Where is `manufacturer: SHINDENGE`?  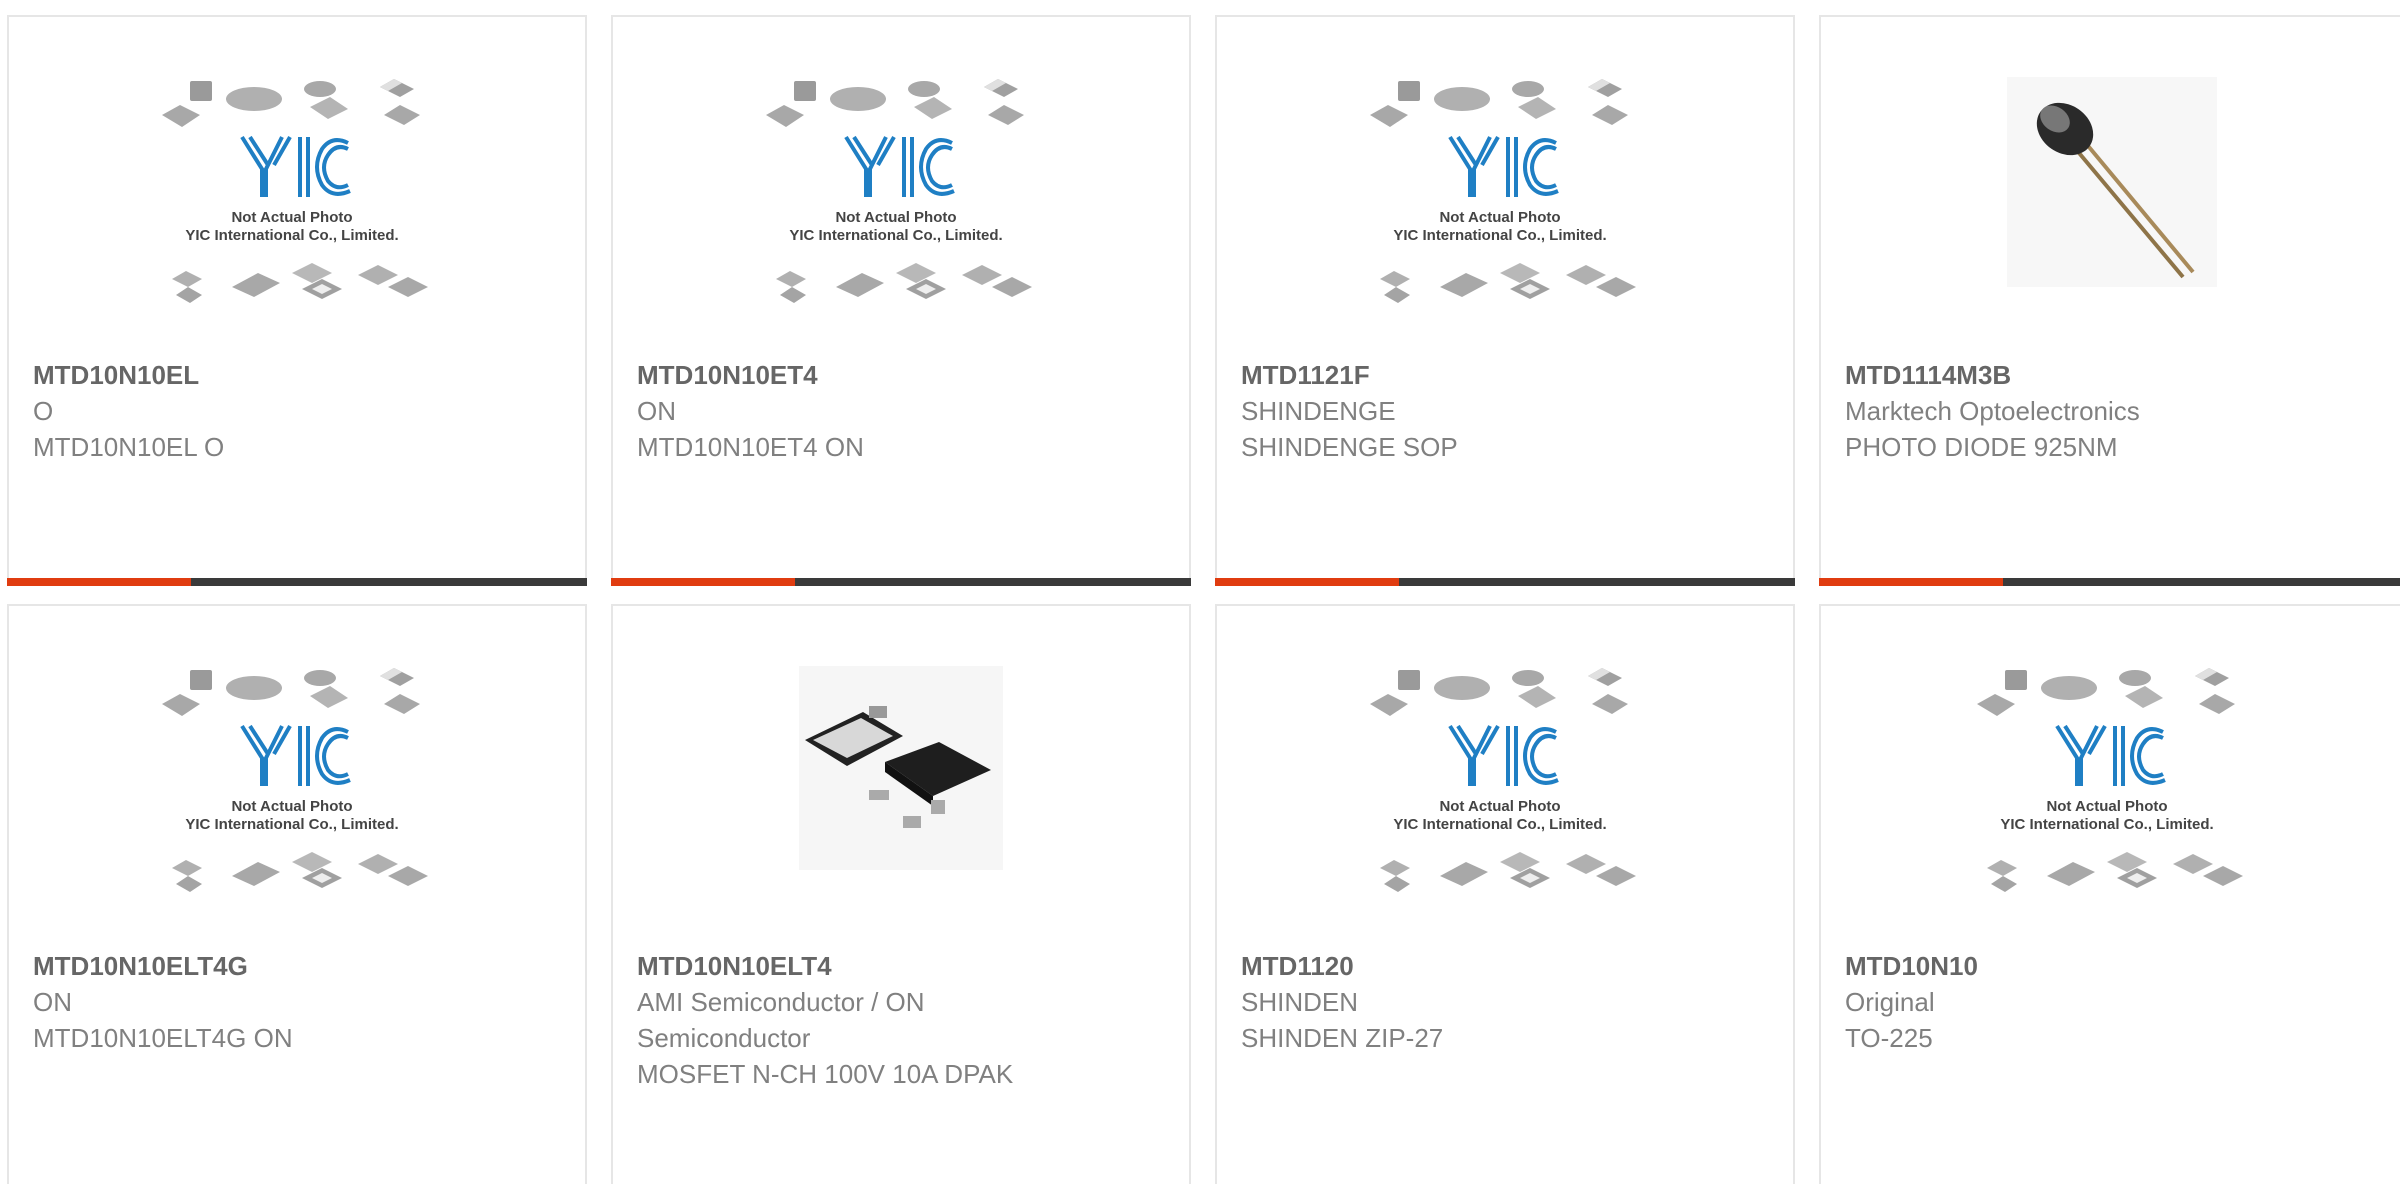
manufacturer: SHINDENGE is located at coordinates (1318, 411).